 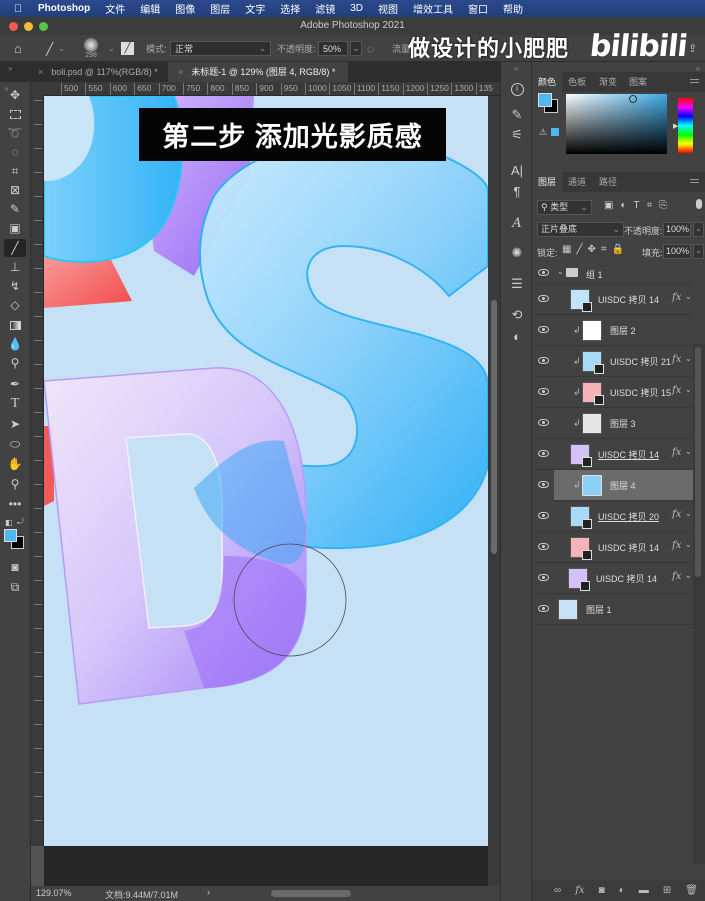 I want to click on fx-icon: fx, so click(x=579, y=890).